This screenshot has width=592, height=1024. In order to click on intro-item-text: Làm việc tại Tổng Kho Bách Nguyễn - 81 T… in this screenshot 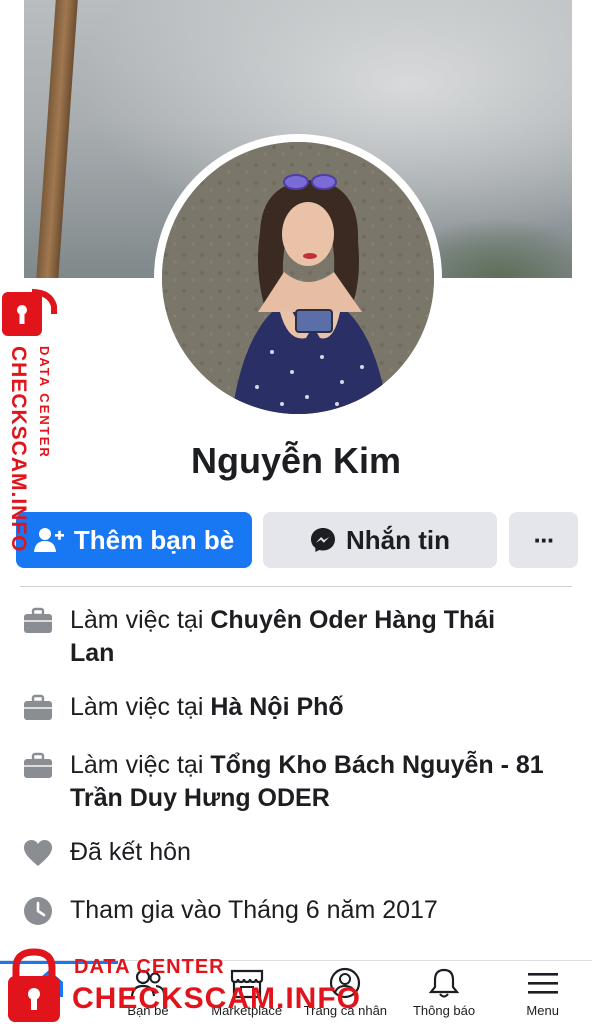, I will do `click(307, 781)`.